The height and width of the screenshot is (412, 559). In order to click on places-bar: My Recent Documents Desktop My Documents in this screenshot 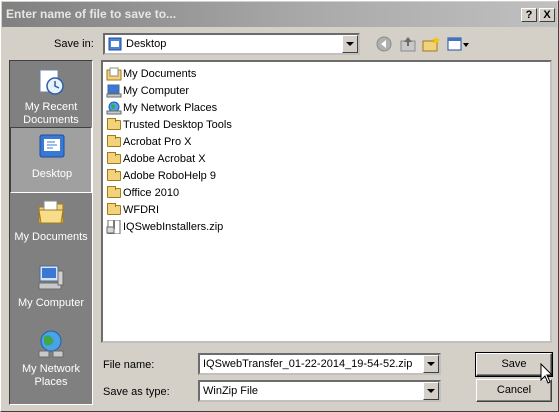, I will do `click(51, 232)`.